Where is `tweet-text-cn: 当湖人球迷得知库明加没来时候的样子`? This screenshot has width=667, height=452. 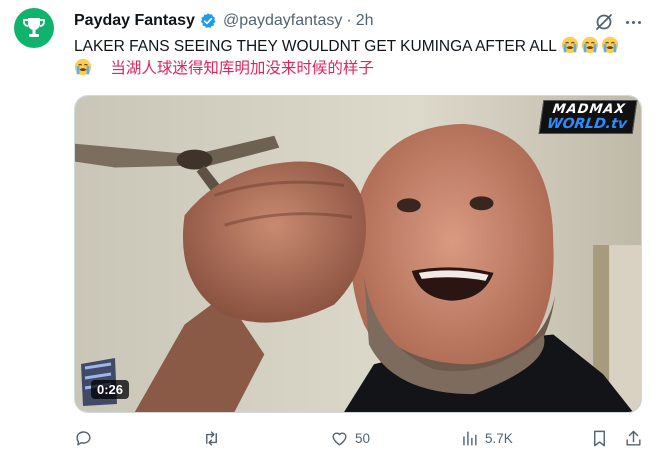
tweet-text-cn: 当湖人球迷得知库明加没来时候的样子 is located at coordinates (242, 68).